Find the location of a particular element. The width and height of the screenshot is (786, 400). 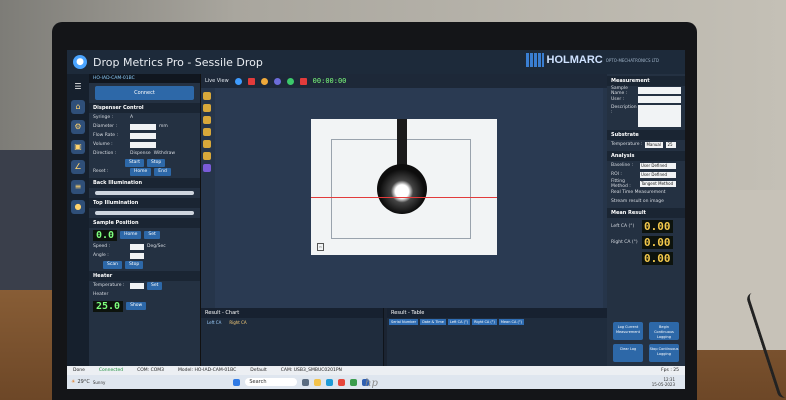

zoom-in-icon is located at coordinates (207, 96).